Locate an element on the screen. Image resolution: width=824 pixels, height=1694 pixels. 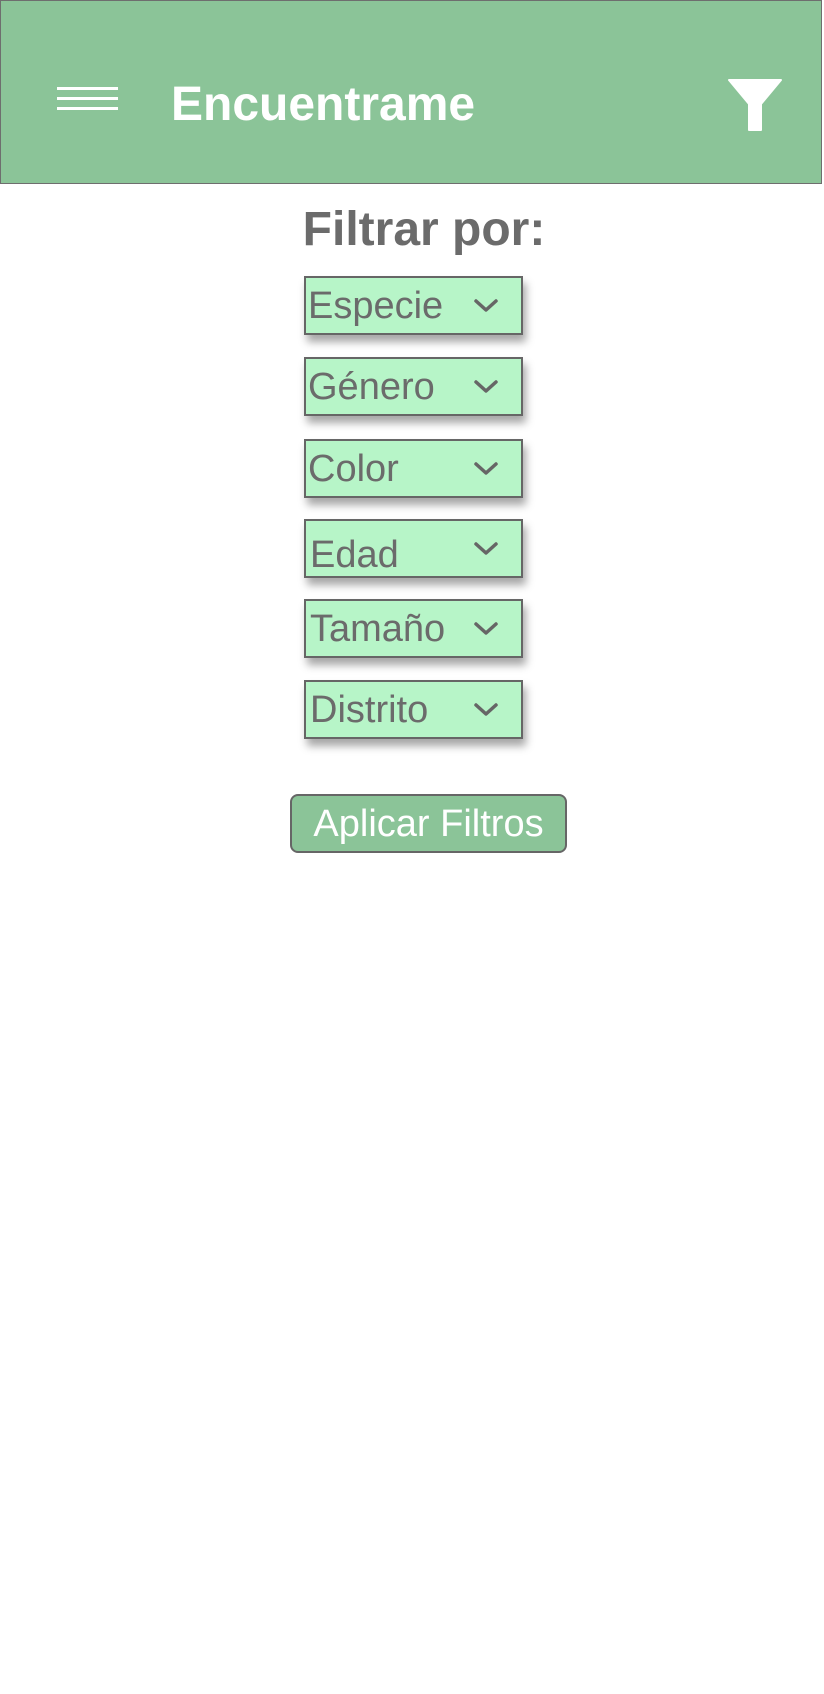
dropdown-label: Tamaño is located at coordinates (378, 629).